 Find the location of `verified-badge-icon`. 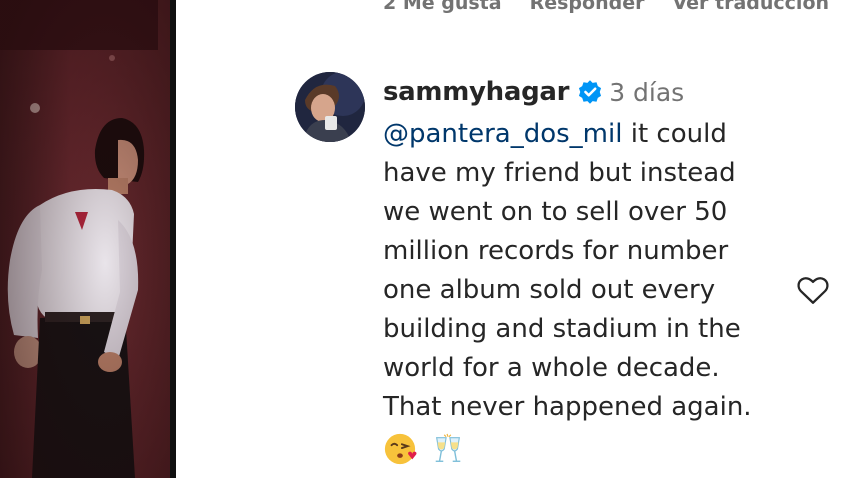

verified-badge-icon is located at coordinates (590, 92).